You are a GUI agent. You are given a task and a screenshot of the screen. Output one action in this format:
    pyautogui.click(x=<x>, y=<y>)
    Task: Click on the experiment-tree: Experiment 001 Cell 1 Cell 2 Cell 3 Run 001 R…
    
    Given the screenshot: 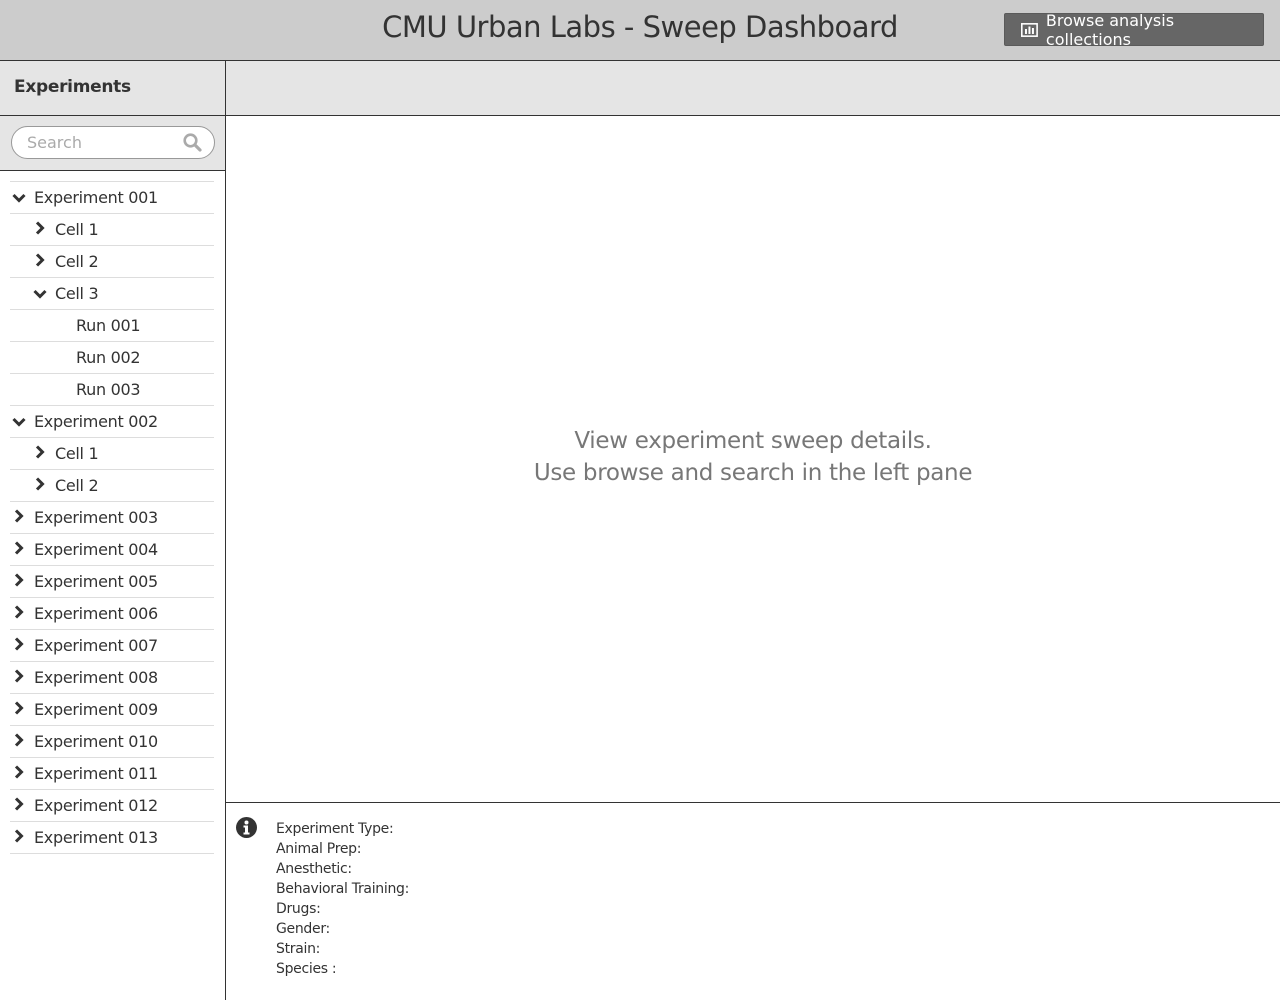 What is the action you would take?
    pyautogui.click(x=112, y=517)
    